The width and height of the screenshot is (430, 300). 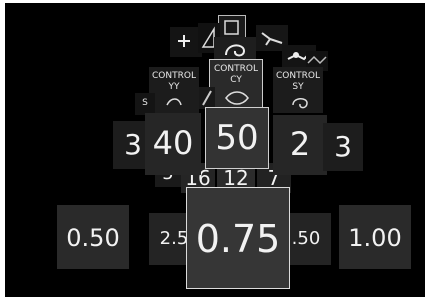 I want to click on control-sy-label-2: SY, so click(x=298, y=87).